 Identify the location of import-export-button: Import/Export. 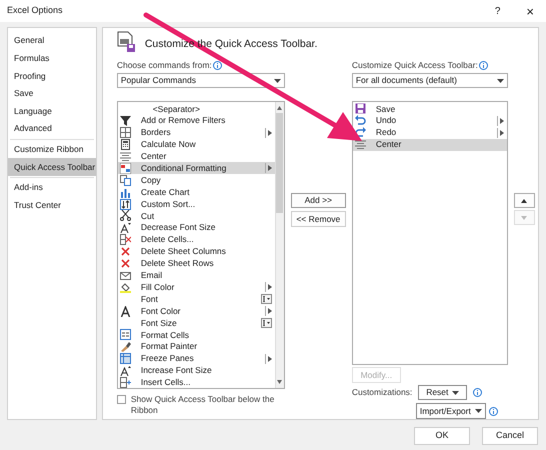
(451, 411).